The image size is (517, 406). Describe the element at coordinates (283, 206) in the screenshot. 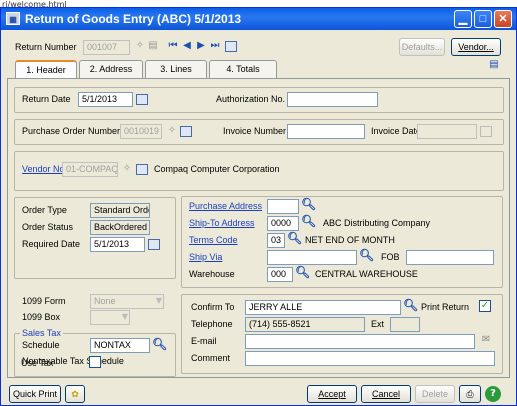

I see `purchase-address-field` at that location.